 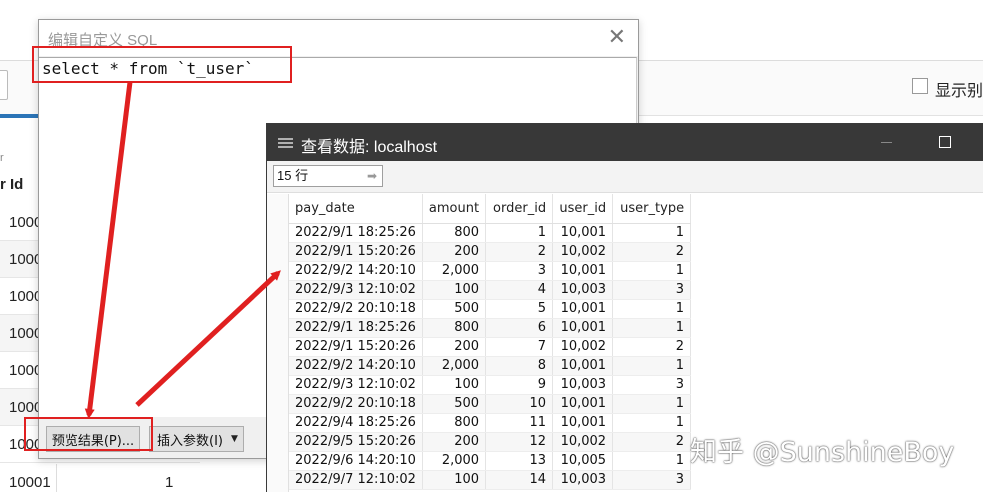 I want to click on table-row: 2022/9/4 18:25:26 800 11 10,001 1, so click(x=490, y=423).